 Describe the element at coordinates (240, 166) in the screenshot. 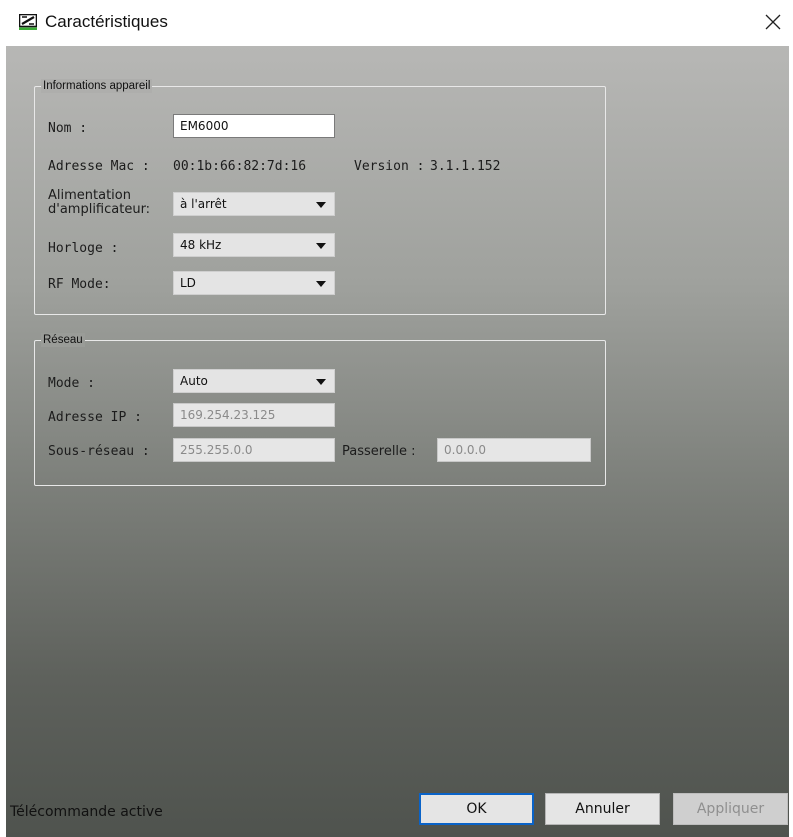

I see `mac-value: 00:1b:66:82:7d:16` at that location.